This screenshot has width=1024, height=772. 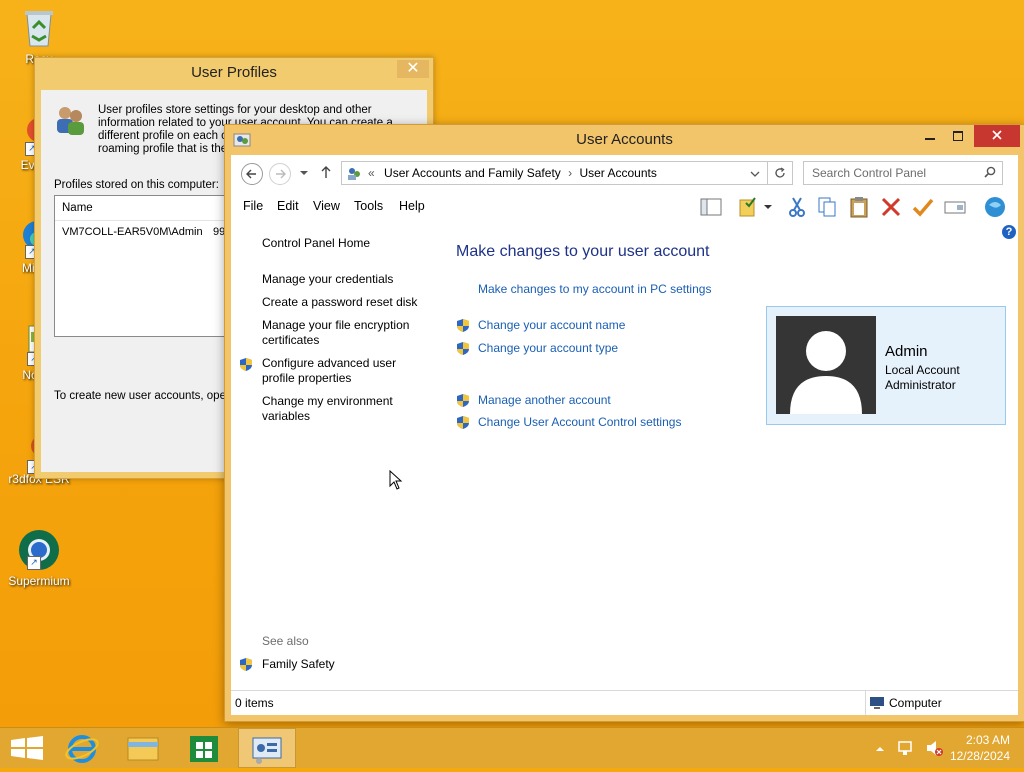 What do you see at coordinates (267, 748) in the screenshot?
I see `taskbar-control-panel` at bounding box center [267, 748].